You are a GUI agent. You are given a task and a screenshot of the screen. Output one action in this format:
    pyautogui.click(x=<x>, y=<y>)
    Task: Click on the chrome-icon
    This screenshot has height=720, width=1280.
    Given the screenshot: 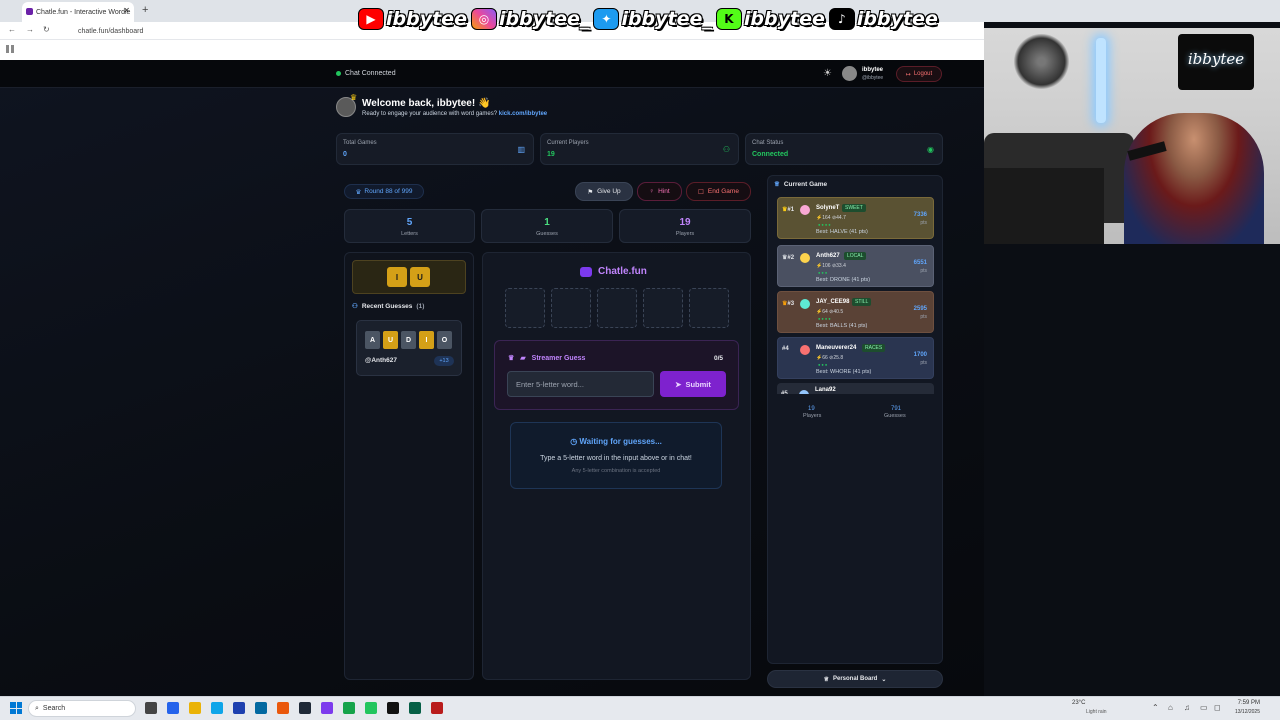 What is the action you would take?
    pyautogui.click(x=371, y=708)
    